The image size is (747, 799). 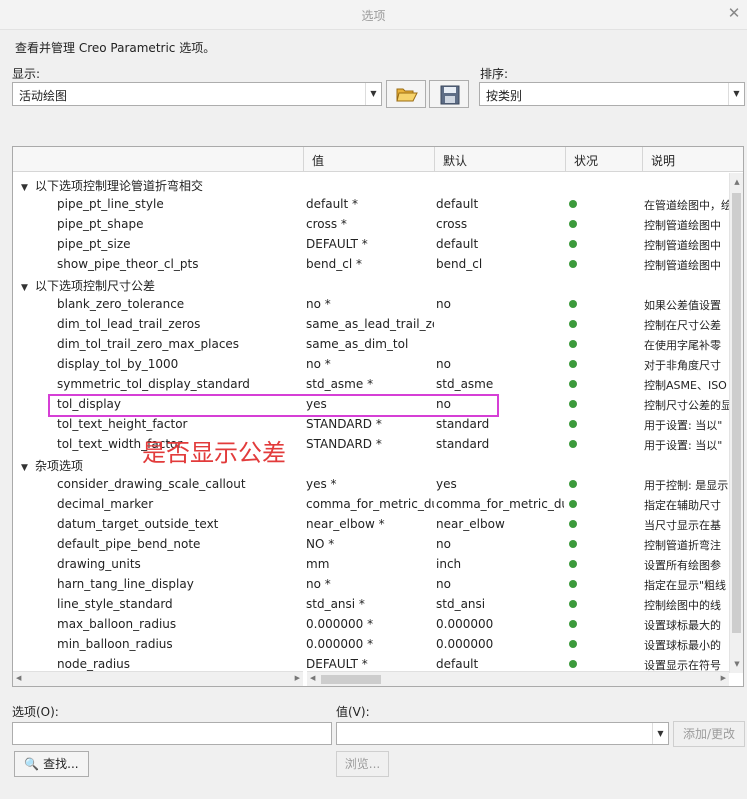 I want to click on option-name: pipe_pt_size, so click(x=94, y=244).